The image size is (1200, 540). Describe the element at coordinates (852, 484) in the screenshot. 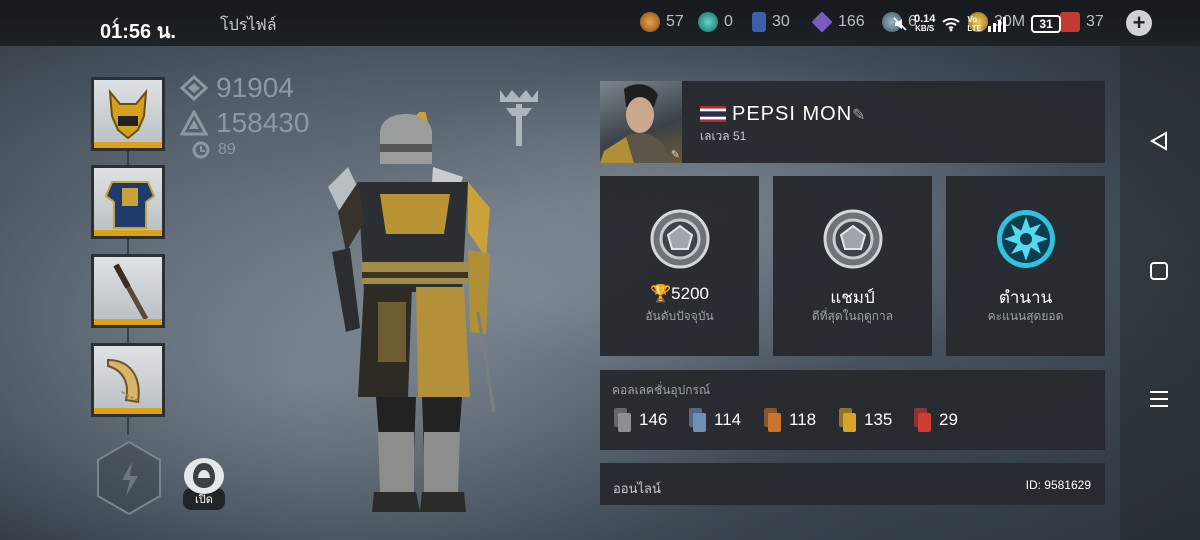

I see `status-bar-panel: ออนไลน์ ID: 9581629` at that location.